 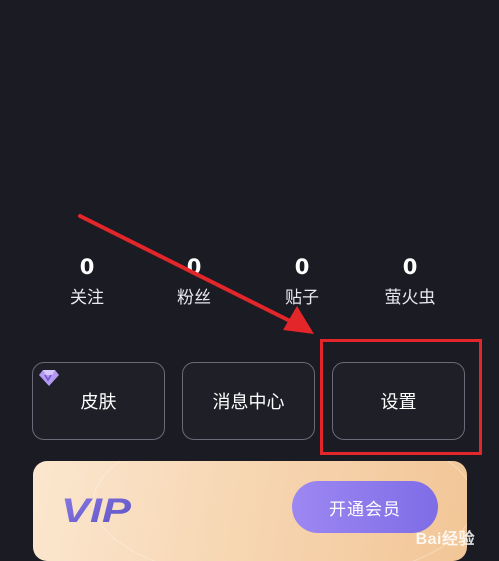 I want to click on stat-fireflies-label: 萤火虫, so click(x=410, y=298).